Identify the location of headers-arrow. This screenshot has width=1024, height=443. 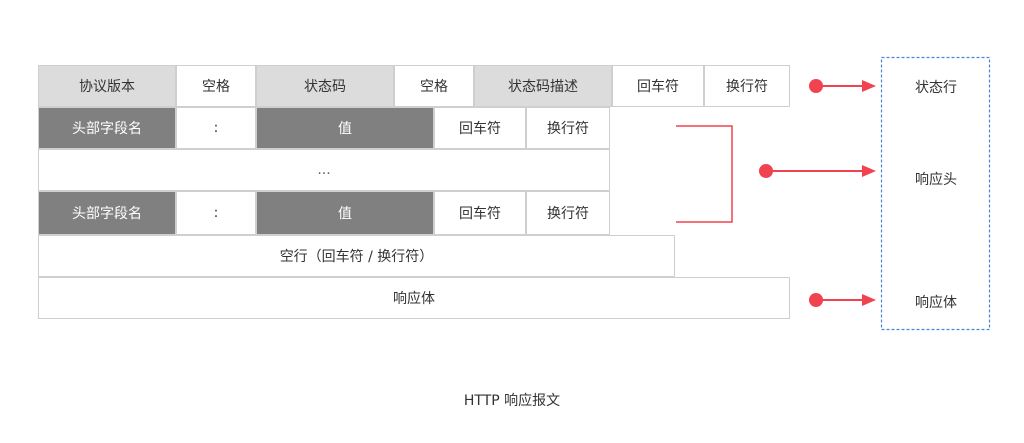
(817, 171).